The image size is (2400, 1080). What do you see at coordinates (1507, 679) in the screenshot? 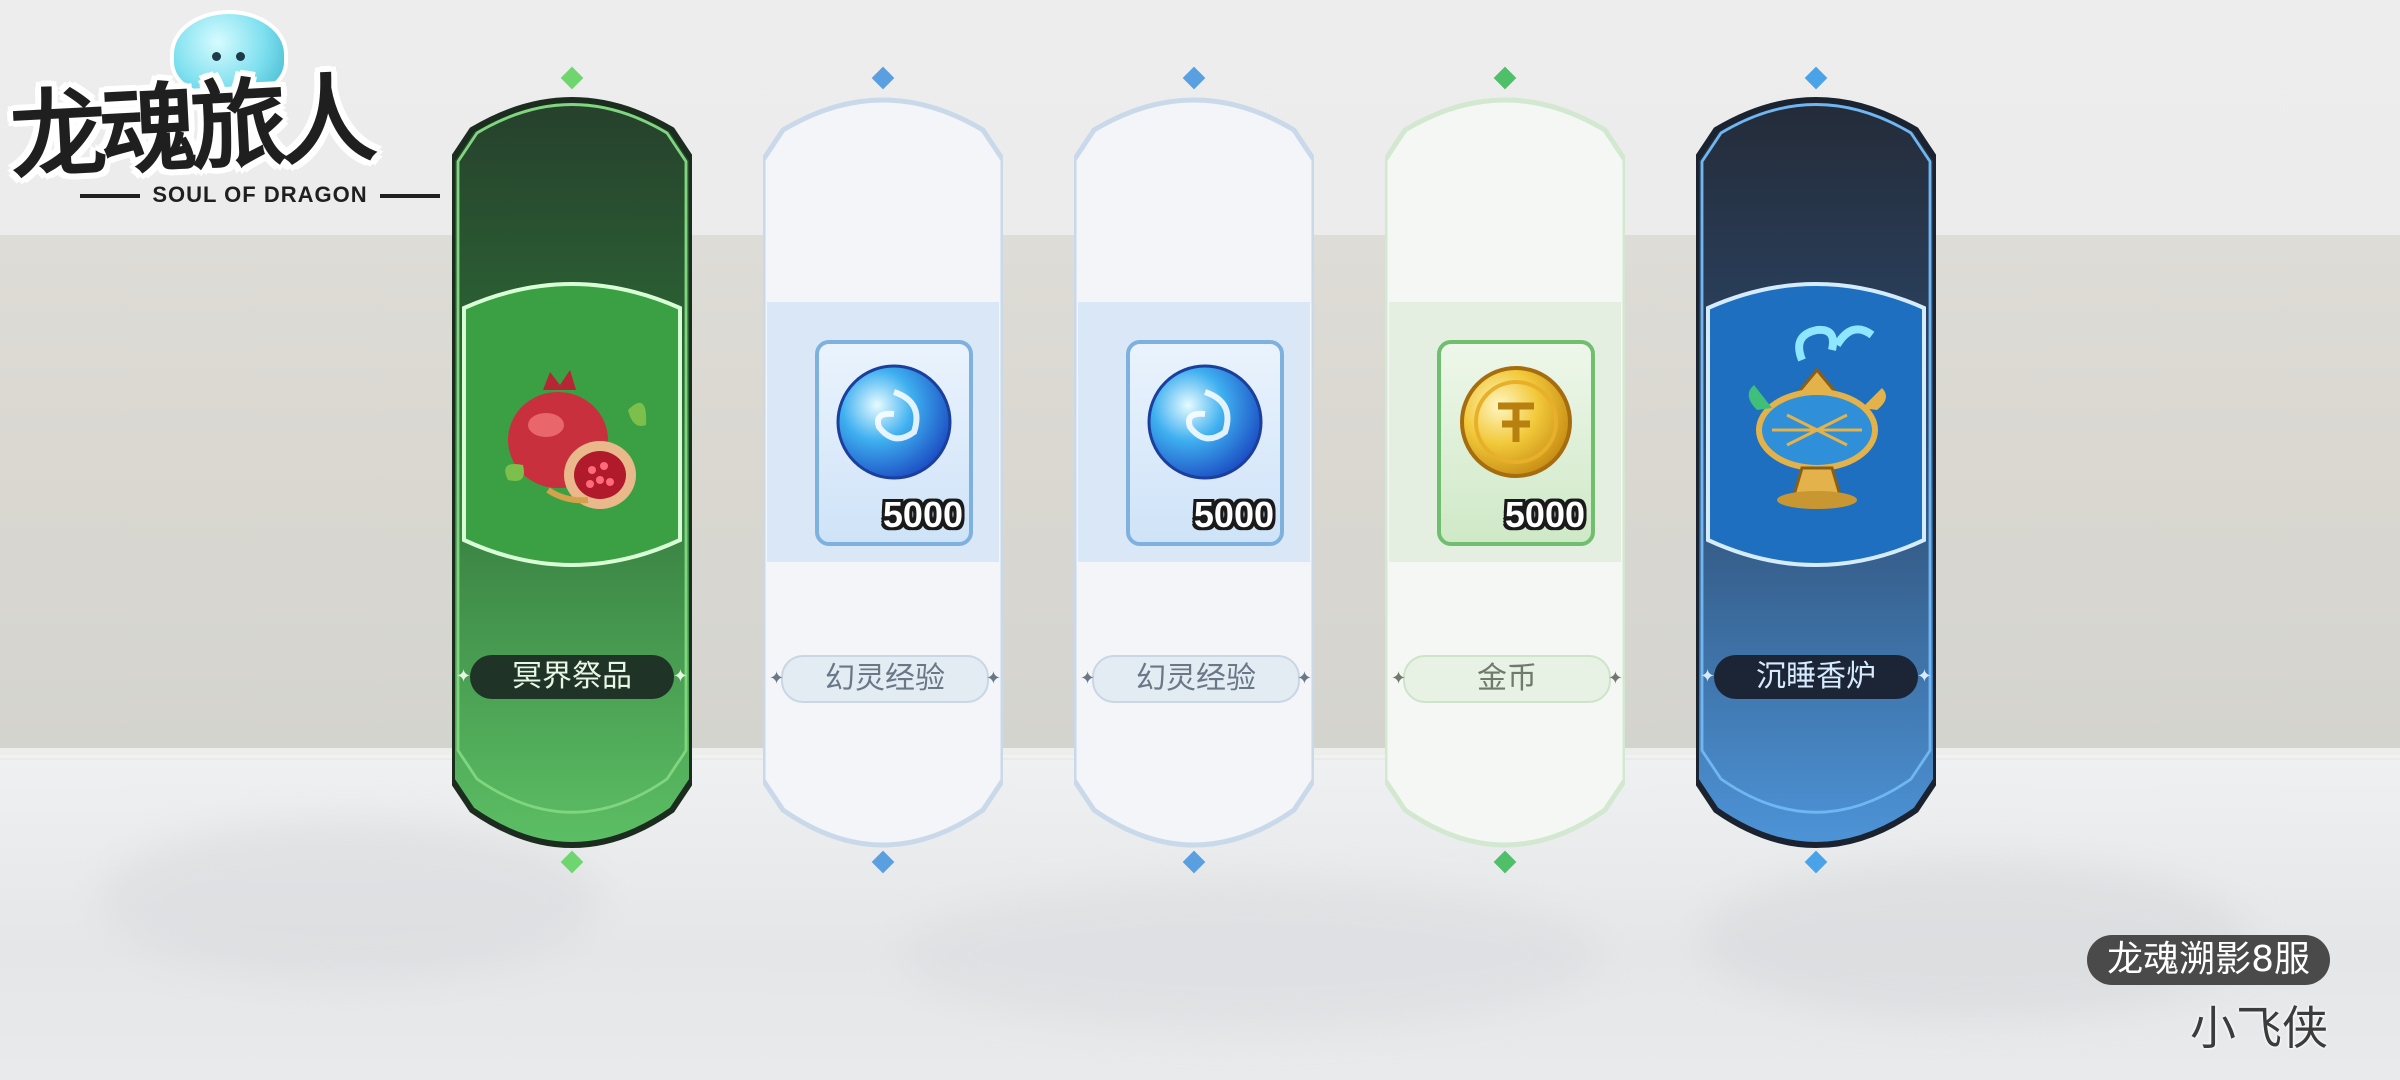
I see `item-name-label: 金币` at bounding box center [1507, 679].